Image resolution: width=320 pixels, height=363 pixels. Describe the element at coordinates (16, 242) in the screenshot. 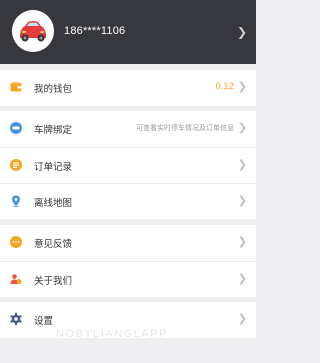

I see `feedback-icon` at that location.